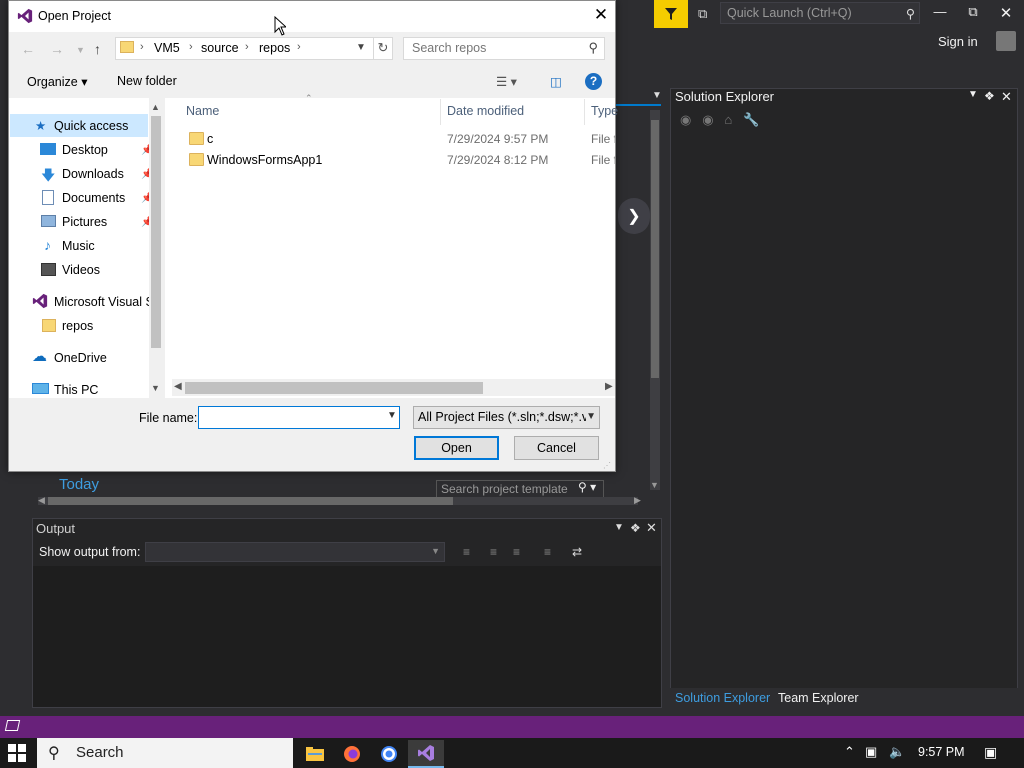  Describe the element at coordinates (728, 119) in the screenshot. I see `home-icon: ⌂` at that location.